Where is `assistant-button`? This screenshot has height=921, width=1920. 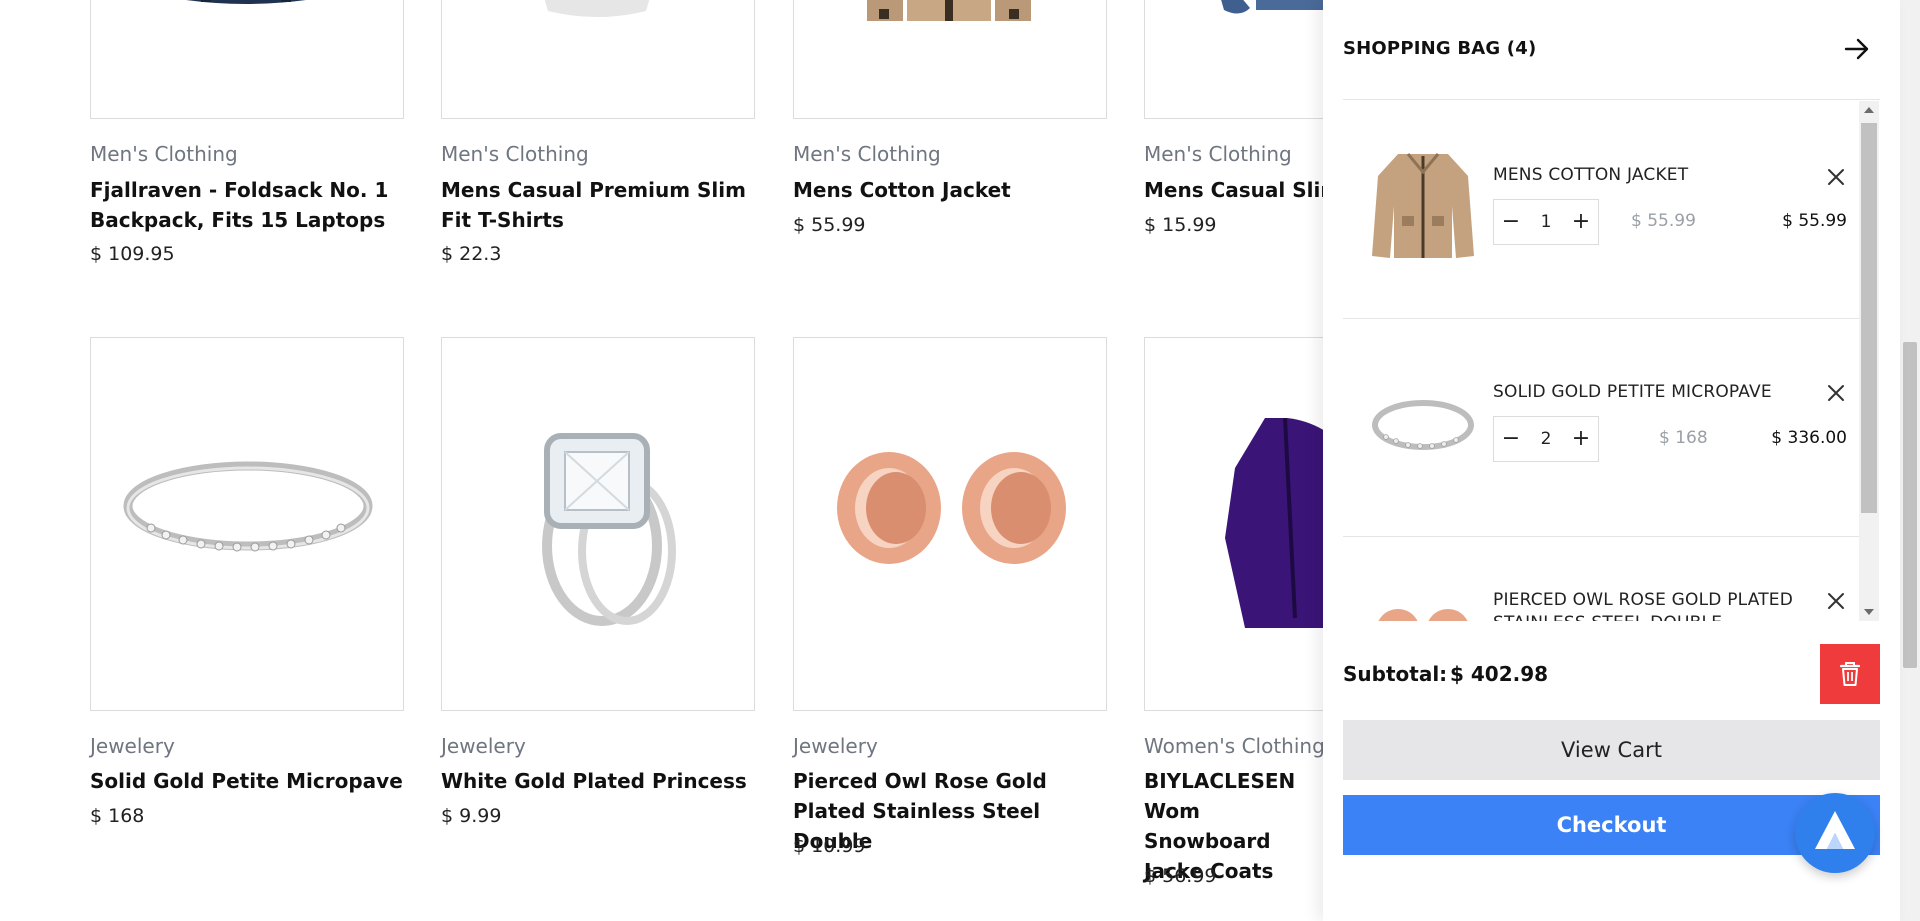
assistant-button is located at coordinates (1835, 833).